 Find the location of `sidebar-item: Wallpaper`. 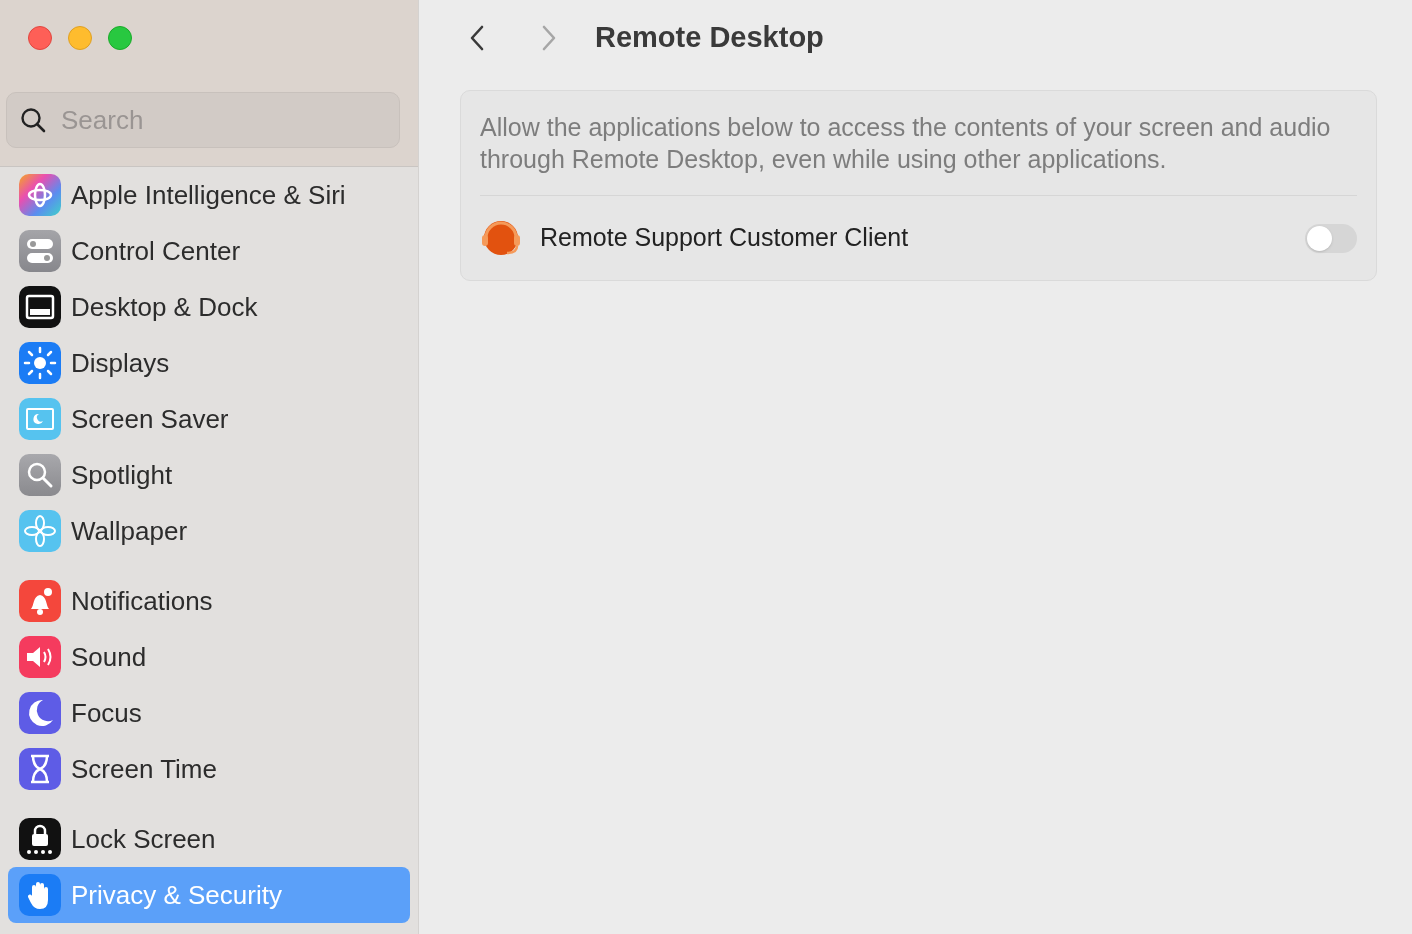

sidebar-item: Wallpaper is located at coordinates (209, 531).